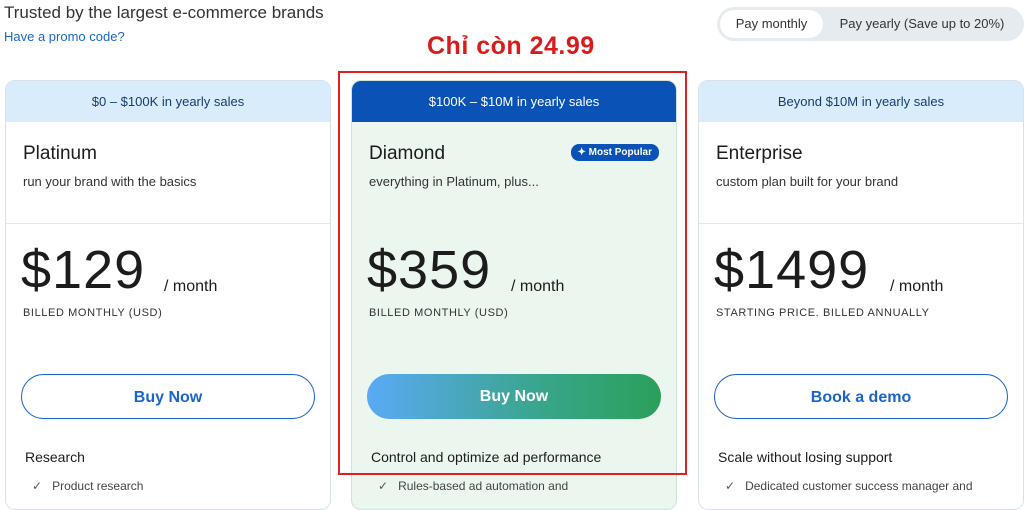 The image size is (1024, 510). What do you see at coordinates (110, 181) in the screenshot?
I see `plan-description: run your brand with the basics` at bounding box center [110, 181].